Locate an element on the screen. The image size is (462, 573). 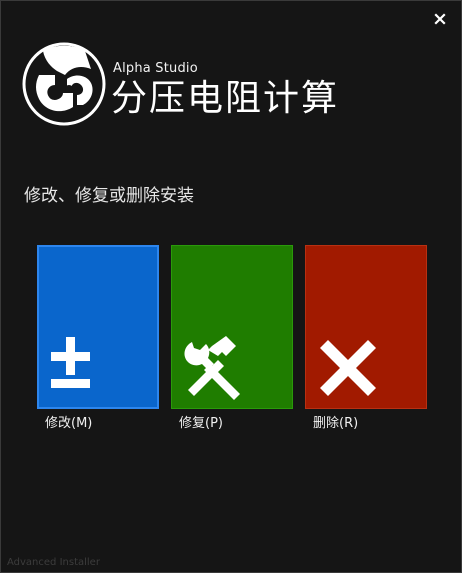
remove-label: 删除(R) is located at coordinates (336, 423).